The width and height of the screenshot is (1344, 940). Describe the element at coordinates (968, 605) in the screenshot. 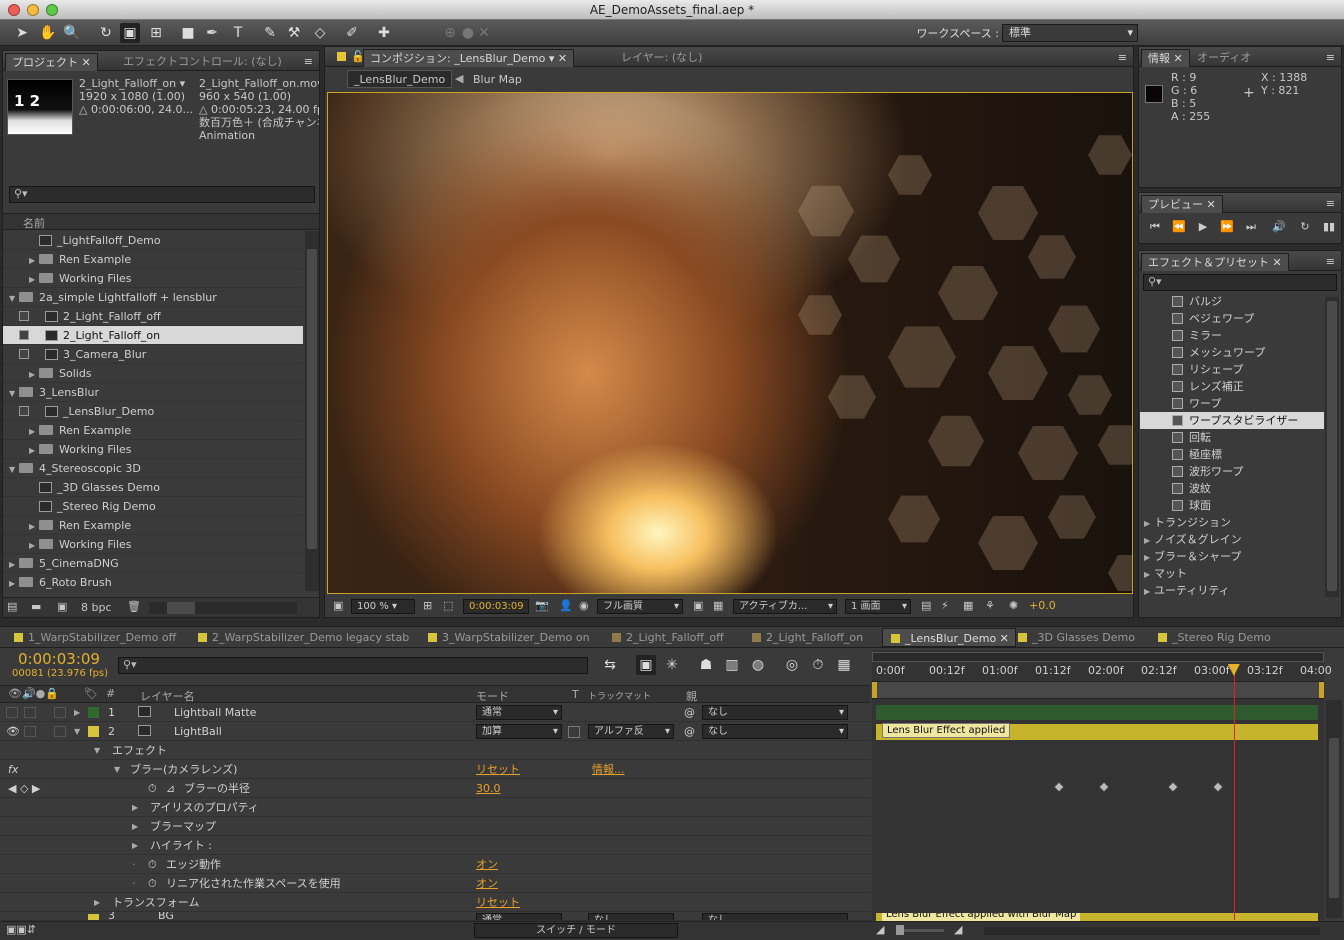

I see `timeline-icon: ▦` at that location.